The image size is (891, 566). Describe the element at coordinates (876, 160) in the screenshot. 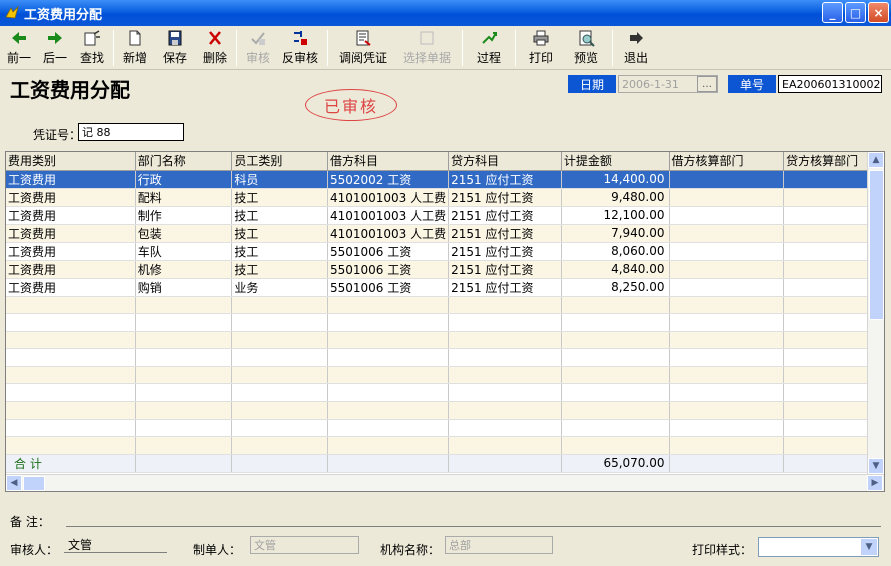

I see `scroll-up-icon: ▲` at that location.